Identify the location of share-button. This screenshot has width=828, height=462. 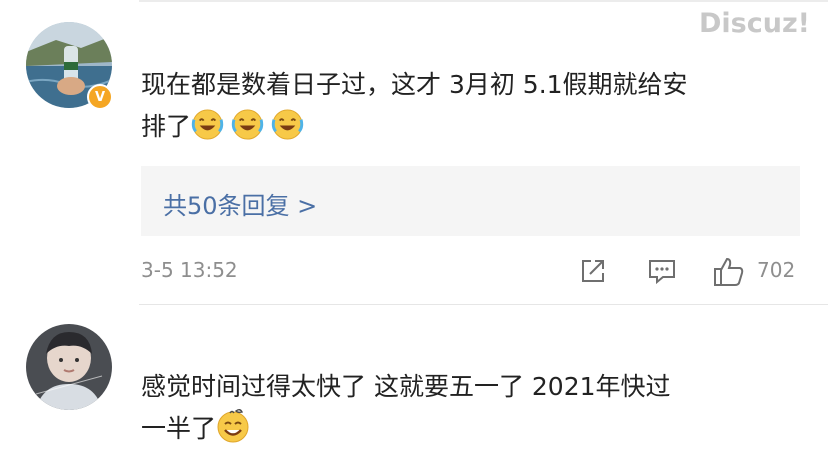
(593, 273).